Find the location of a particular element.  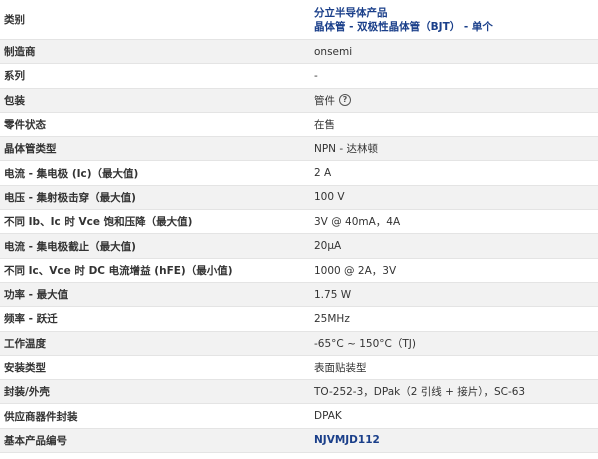

spec-value: 表面贴装型 is located at coordinates (340, 368).